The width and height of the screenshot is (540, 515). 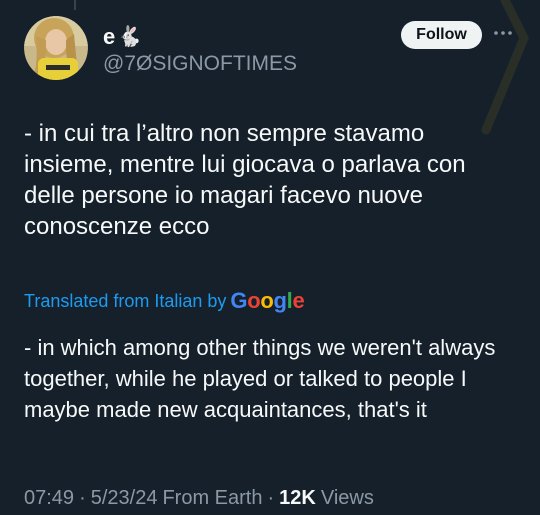 What do you see at coordinates (109, 37) in the screenshot?
I see `author-display-name: e` at bounding box center [109, 37].